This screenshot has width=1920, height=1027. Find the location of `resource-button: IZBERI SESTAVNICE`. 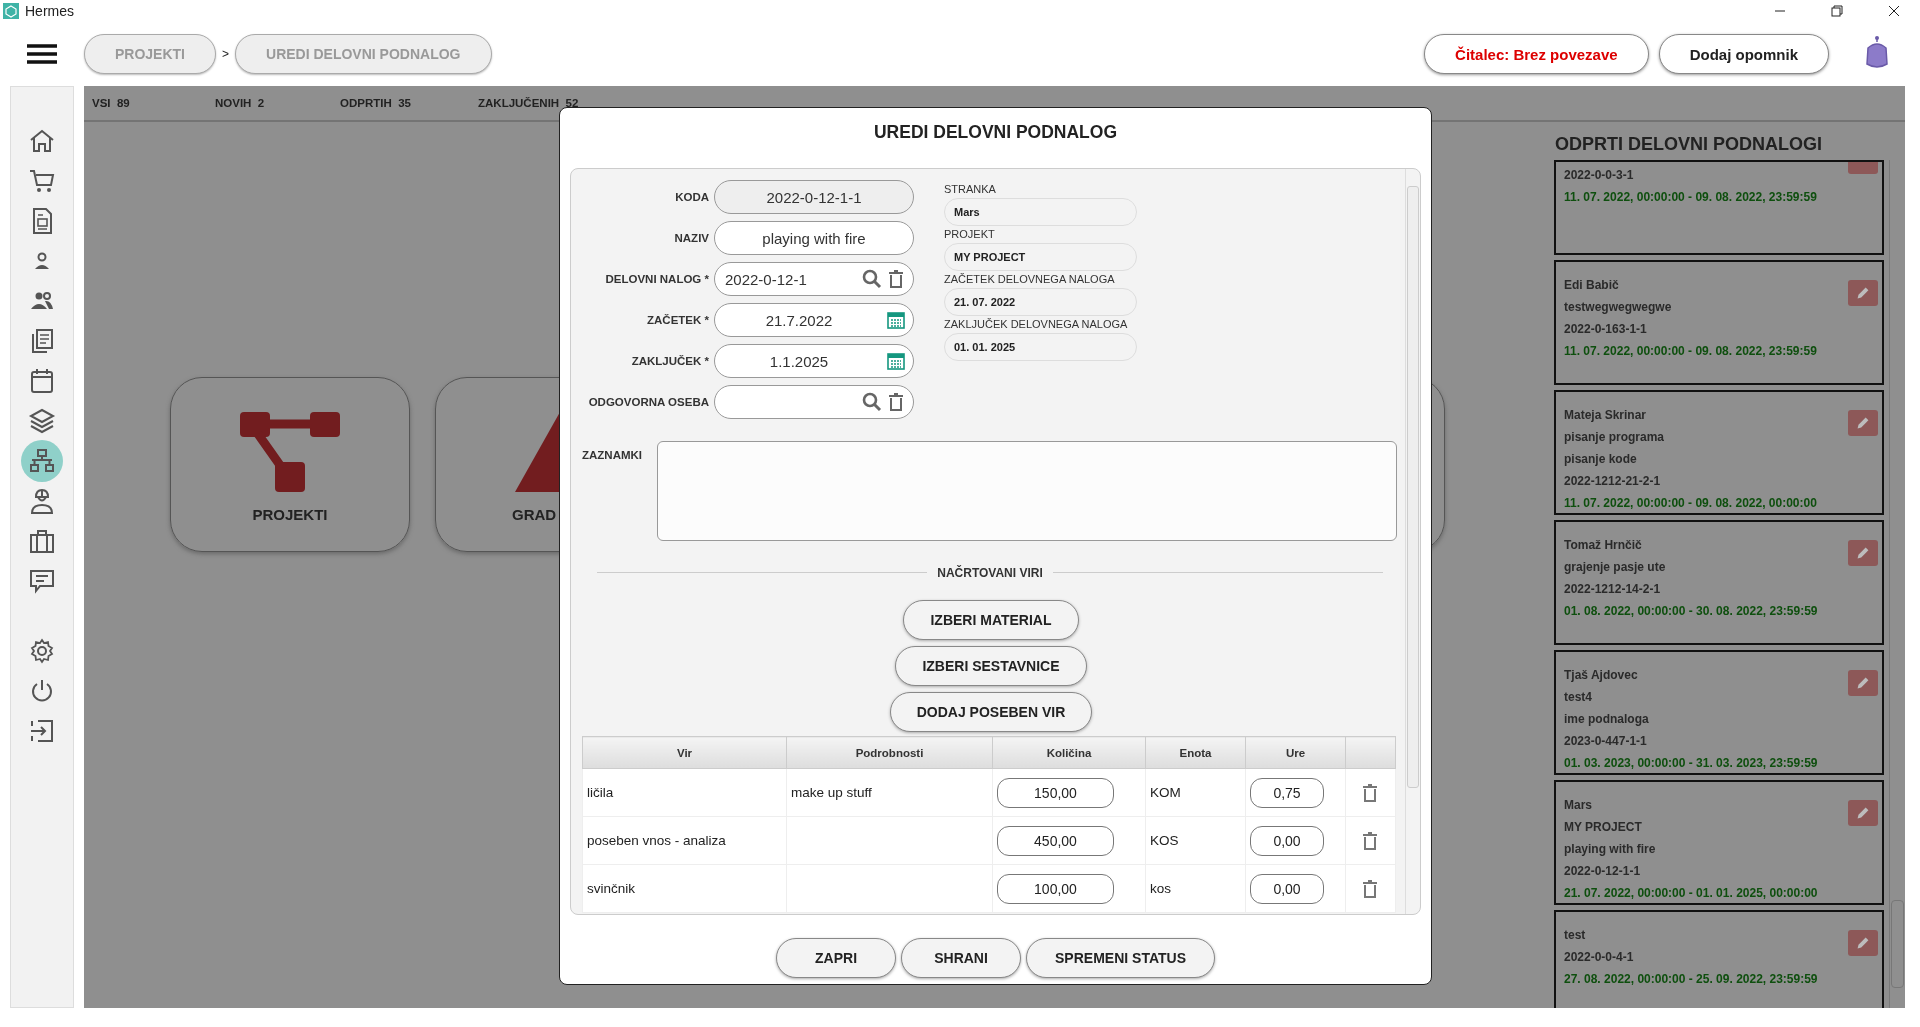

resource-button: IZBERI SESTAVNICE is located at coordinates (991, 666).